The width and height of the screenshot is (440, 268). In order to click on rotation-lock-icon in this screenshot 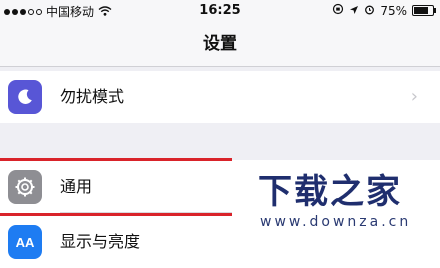, I will do `click(338, 10)`.